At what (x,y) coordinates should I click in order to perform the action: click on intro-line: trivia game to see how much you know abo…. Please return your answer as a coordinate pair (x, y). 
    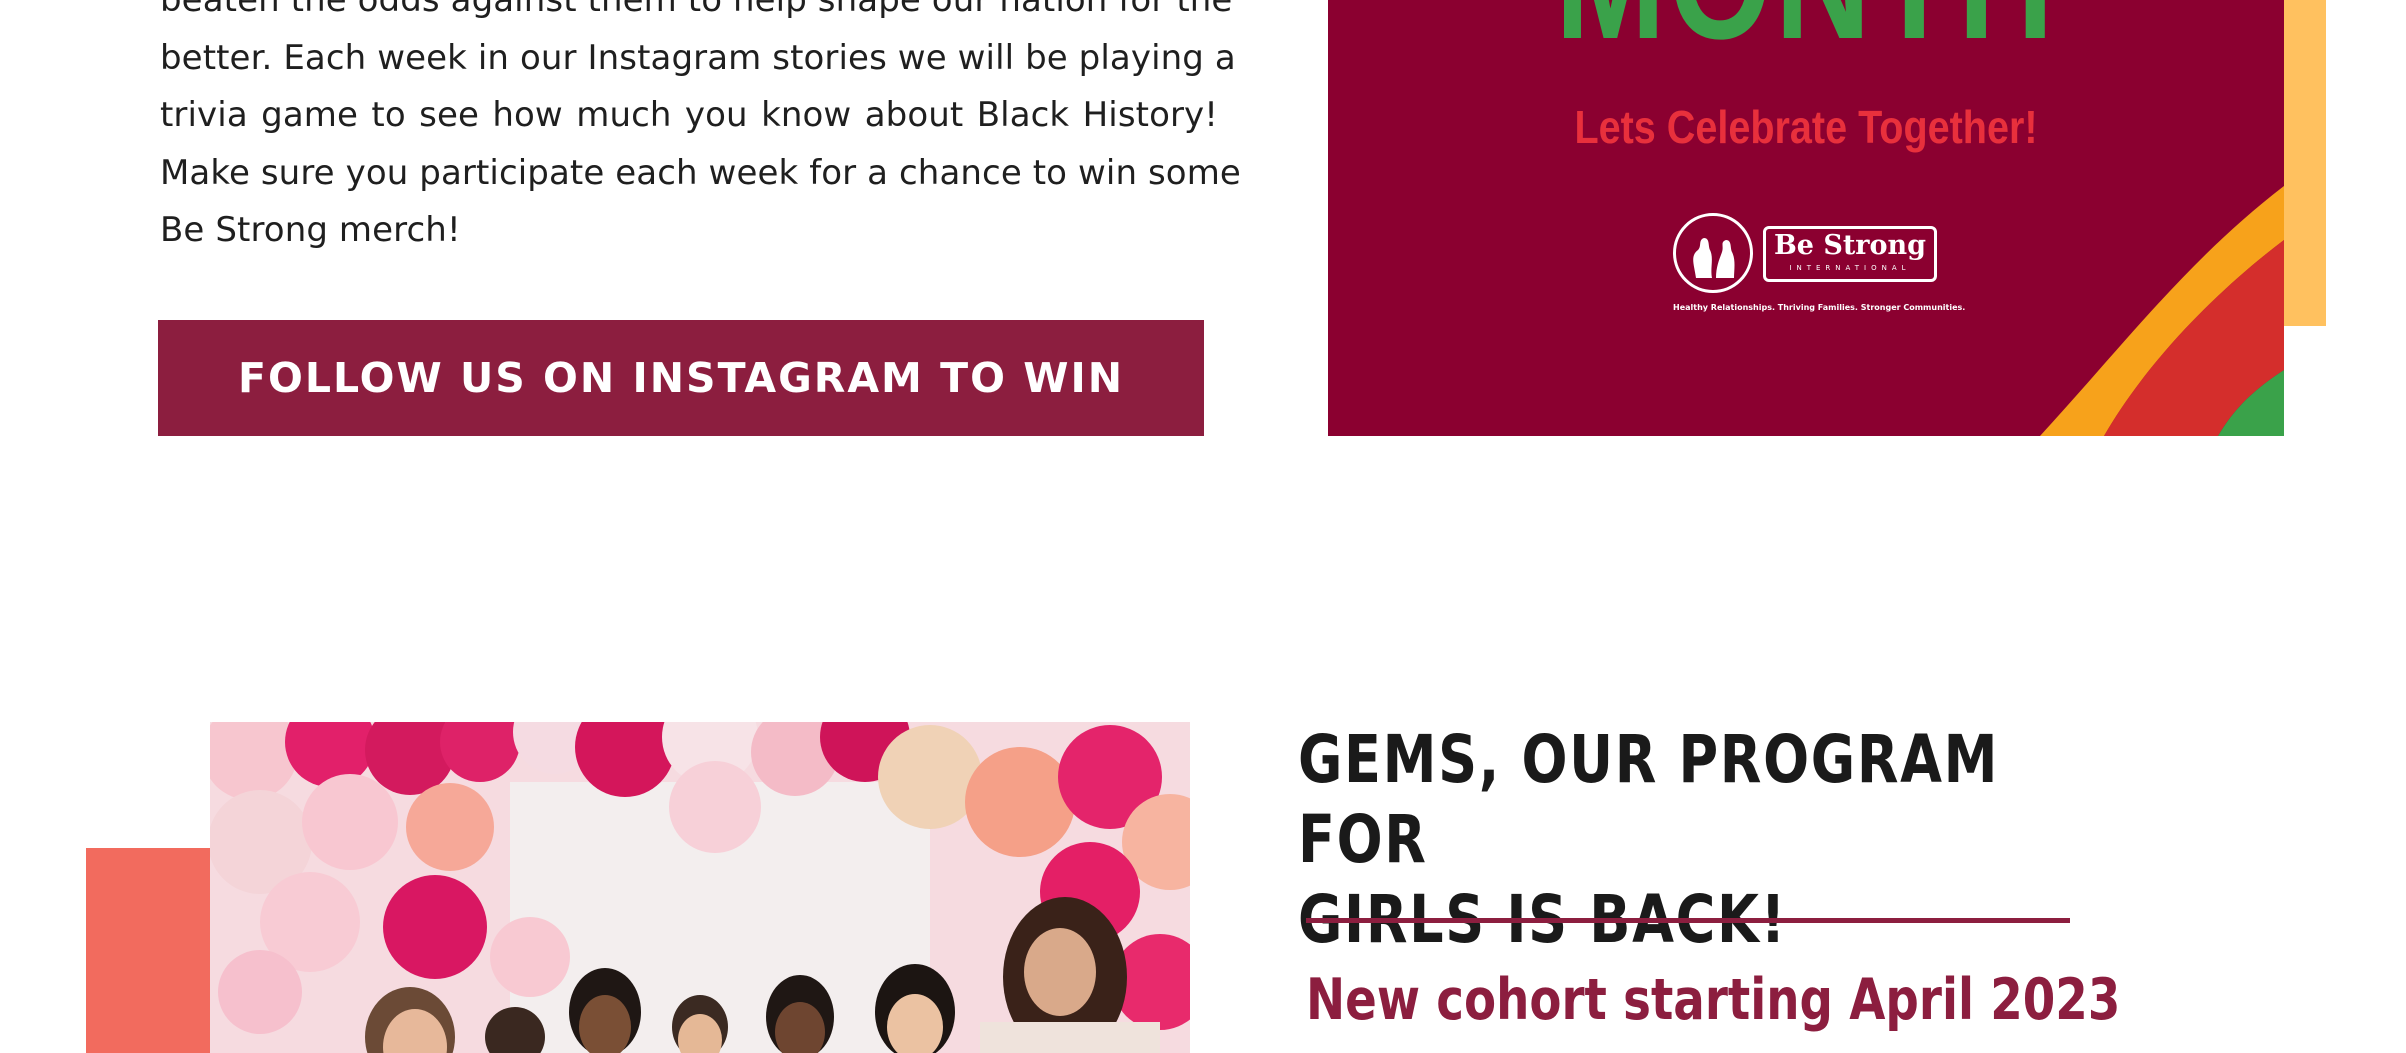
    Looking at the image, I should click on (689, 115).